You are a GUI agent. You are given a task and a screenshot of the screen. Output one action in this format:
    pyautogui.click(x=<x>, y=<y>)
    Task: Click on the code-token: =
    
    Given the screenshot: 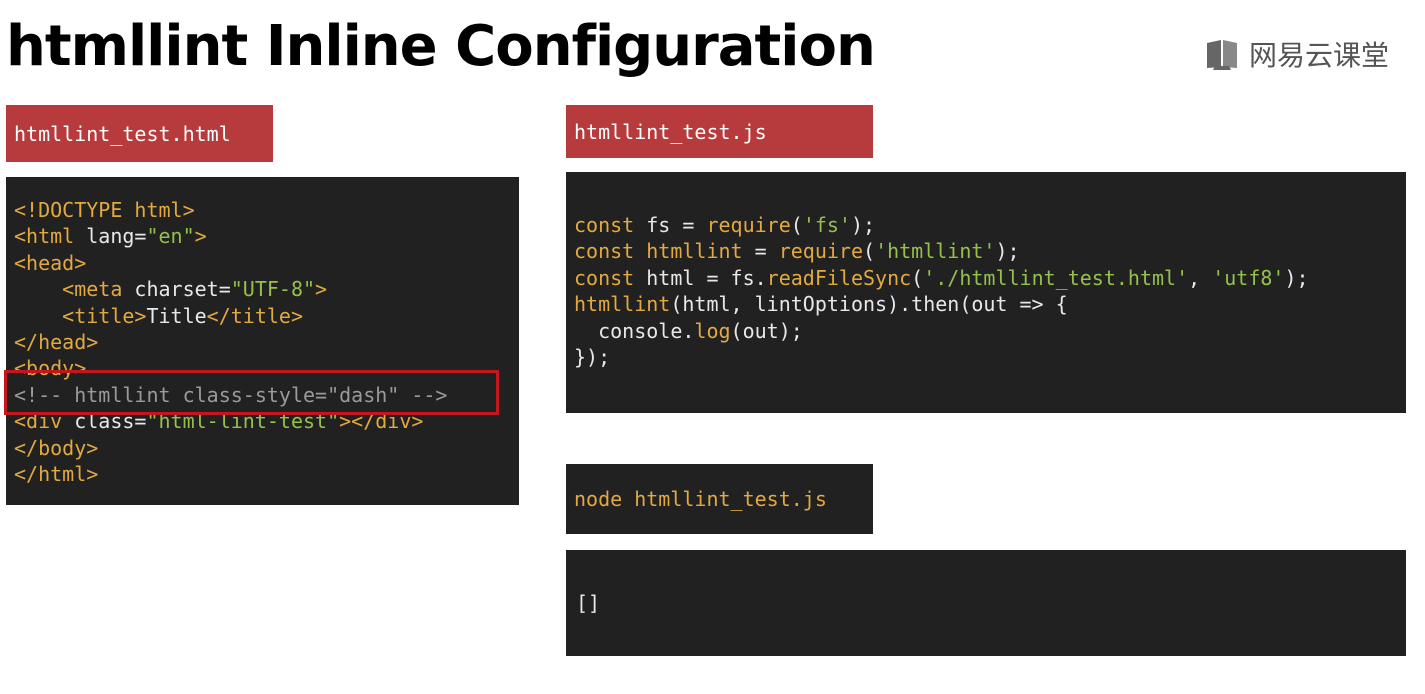 What is the action you would take?
    pyautogui.click(x=760, y=251)
    